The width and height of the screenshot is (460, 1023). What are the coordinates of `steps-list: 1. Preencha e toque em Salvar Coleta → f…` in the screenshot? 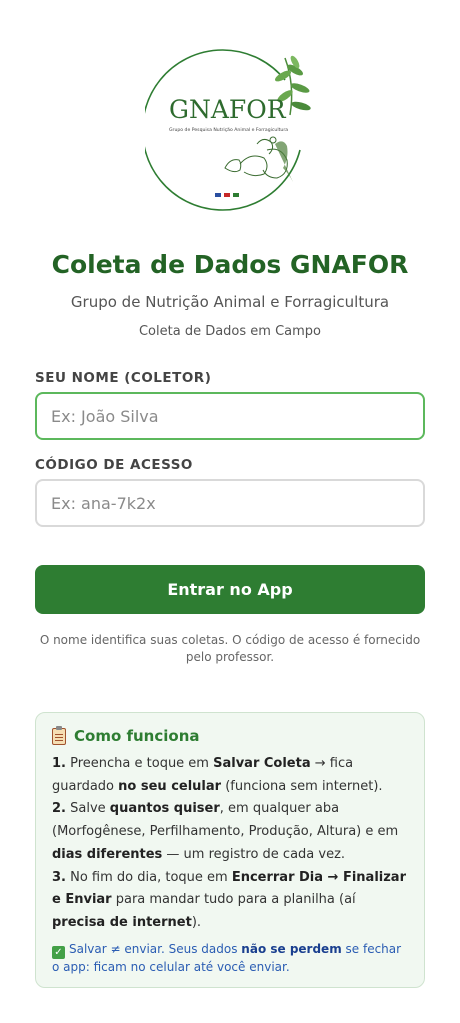 It's located at (230, 844).